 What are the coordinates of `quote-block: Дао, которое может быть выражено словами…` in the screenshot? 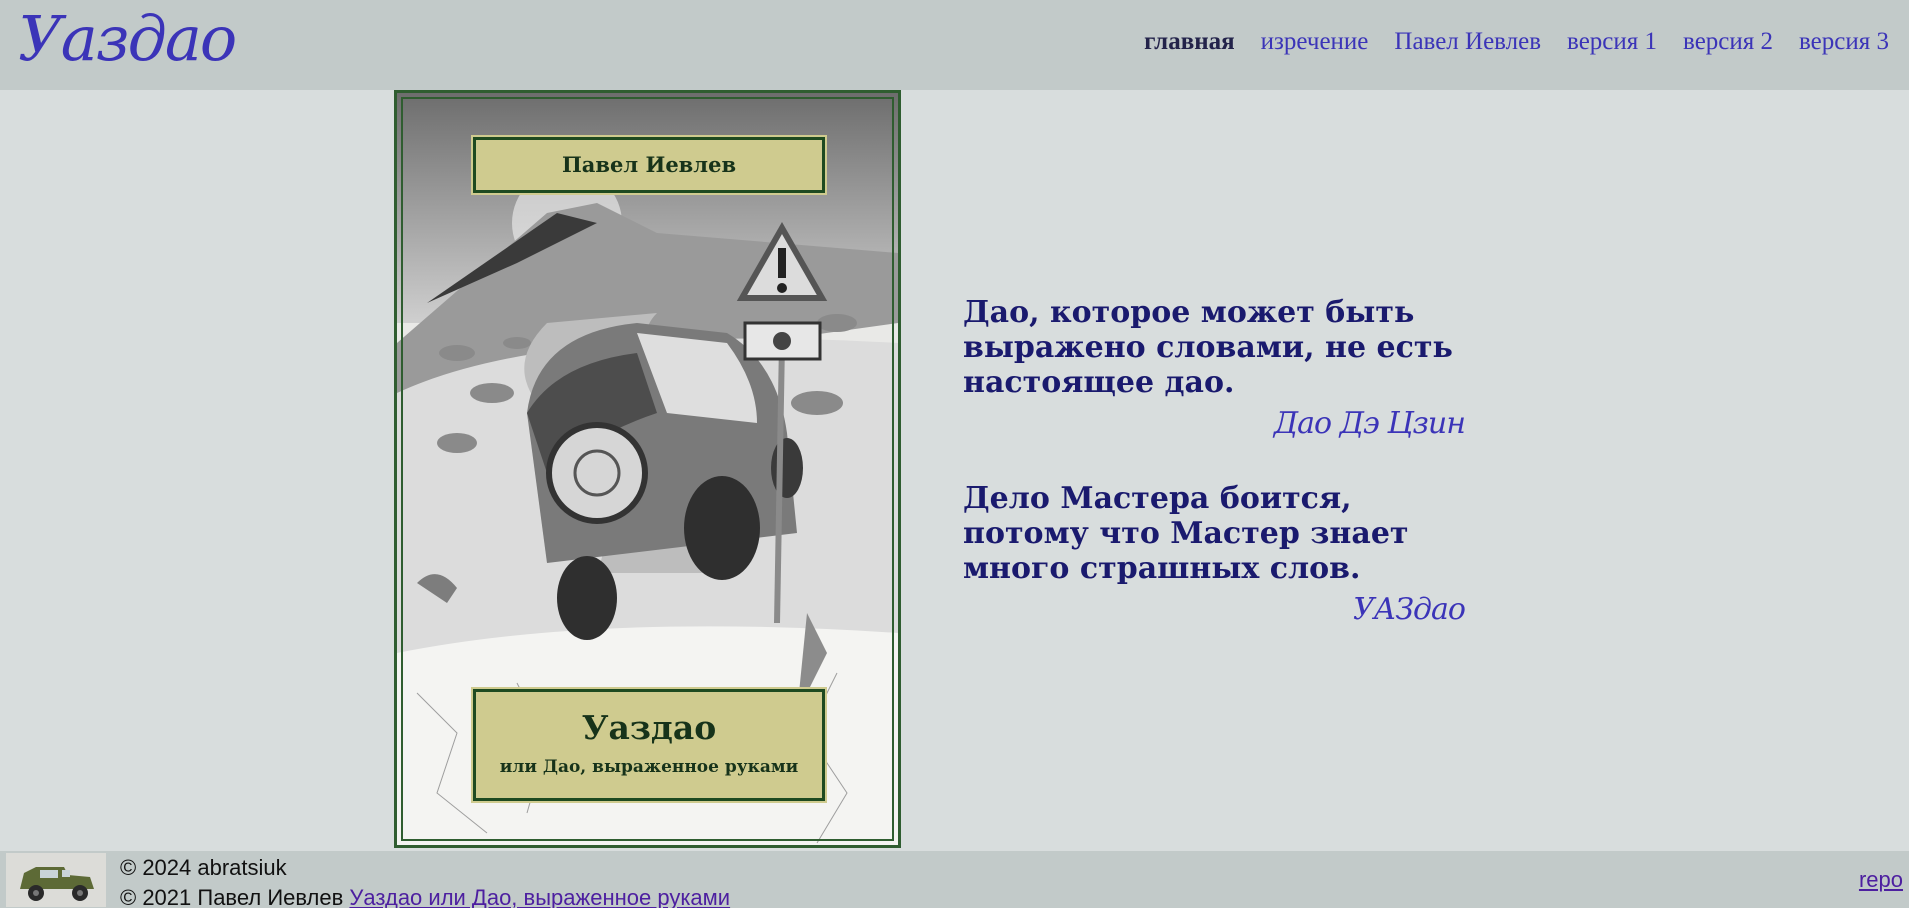 It's located at (1214, 368).